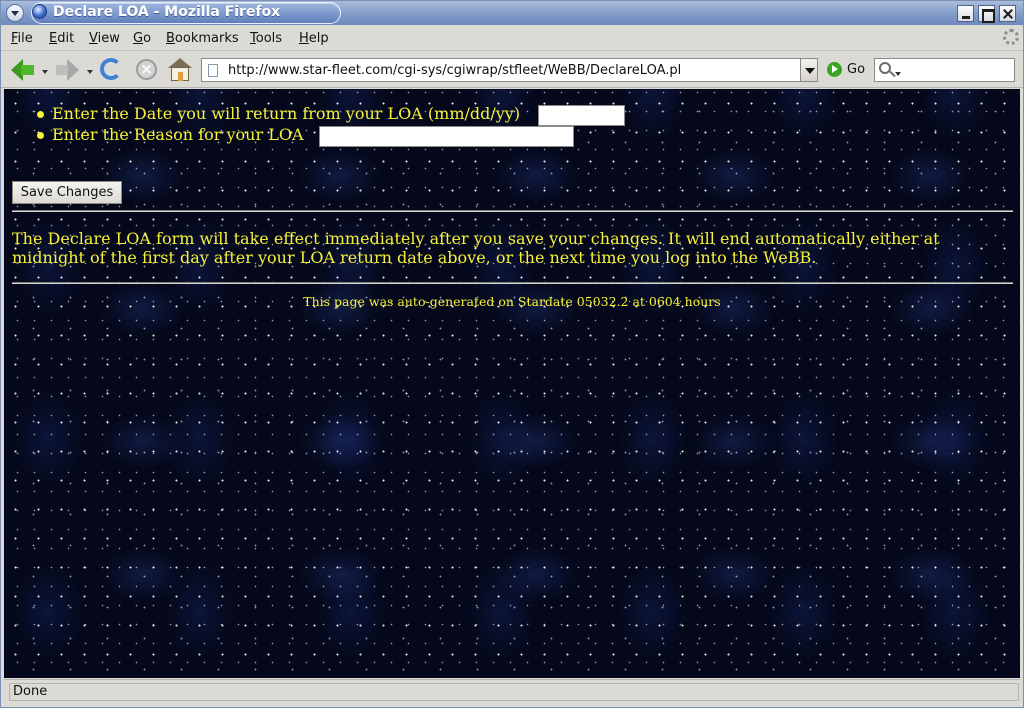 The image size is (1024, 708). What do you see at coordinates (512, 13) in the screenshot?
I see `title-bar: Declare LOA - Mozilla Firefox` at bounding box center [512, 13].